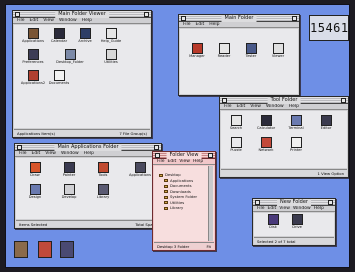 The image size is (355, 272). What do you see at coordinates (266, 145) in the screenshot?
I see `icon-item: Network` at bounding box center [266, 145].